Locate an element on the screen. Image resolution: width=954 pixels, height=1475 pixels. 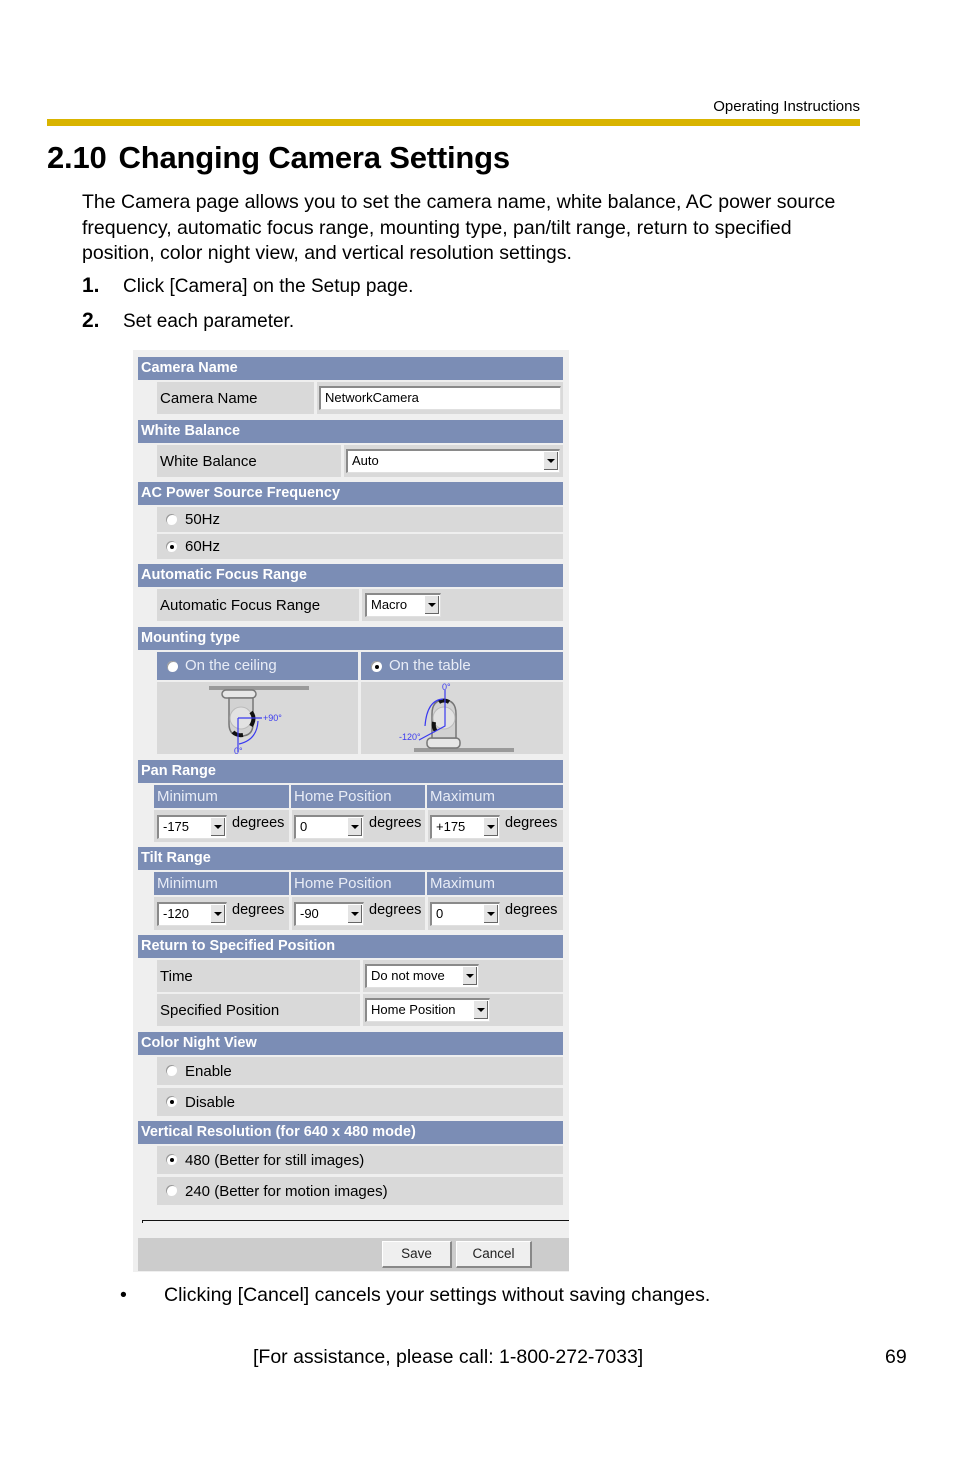
option-label: Disable is located at coordinates (210, 1102).